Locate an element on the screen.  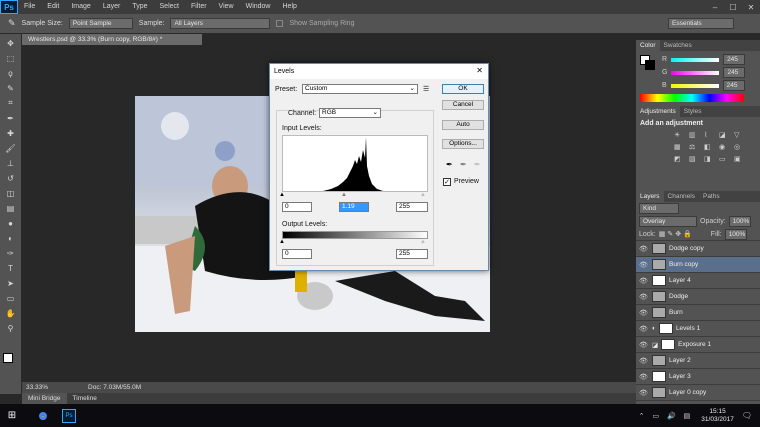
menu-help: Help is located at coordinates (290, 7).